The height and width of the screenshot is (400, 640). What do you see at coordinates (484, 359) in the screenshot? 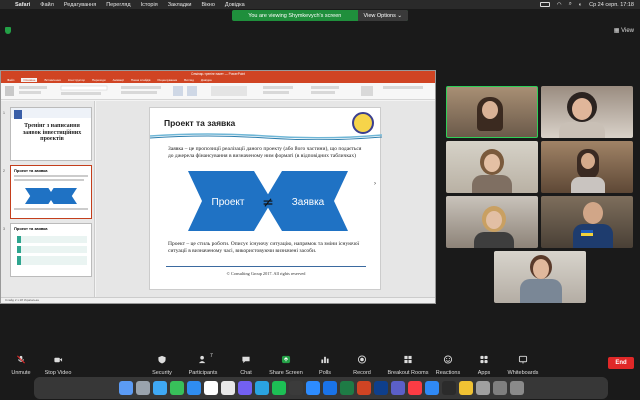
I see `apps-icon` at bounding box center [484, 359].